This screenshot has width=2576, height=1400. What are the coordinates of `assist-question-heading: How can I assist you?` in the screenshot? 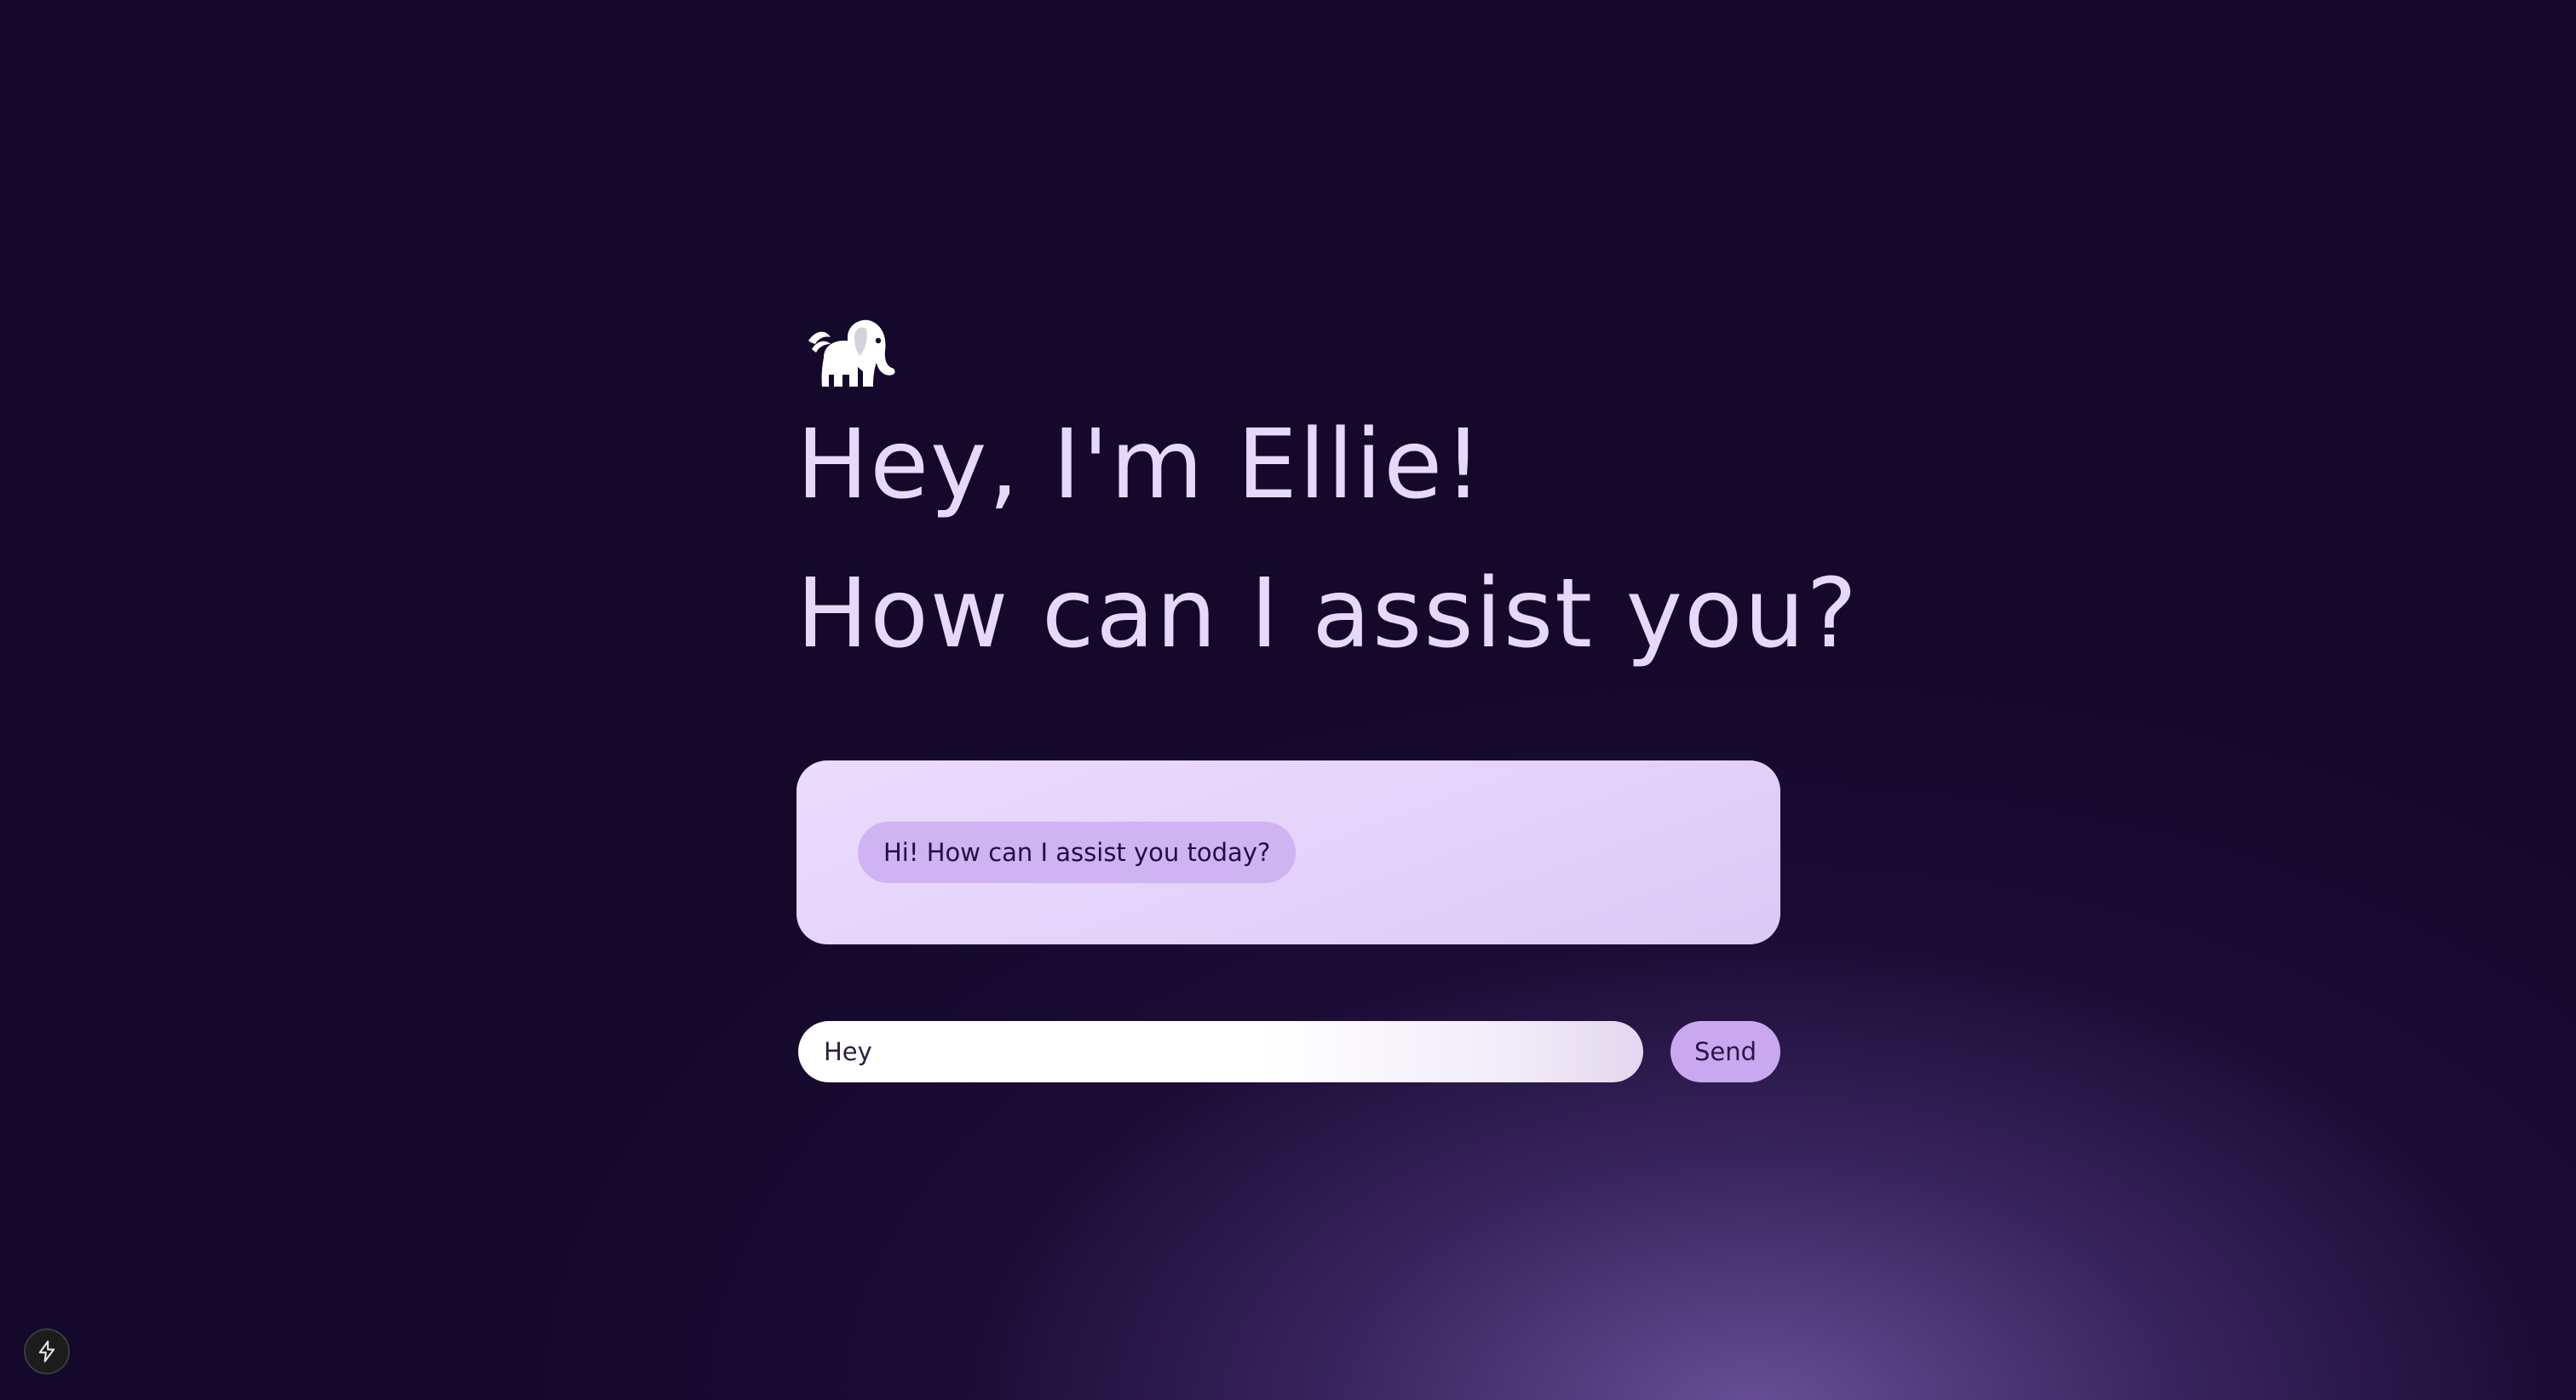 It's located at (1328, 614).